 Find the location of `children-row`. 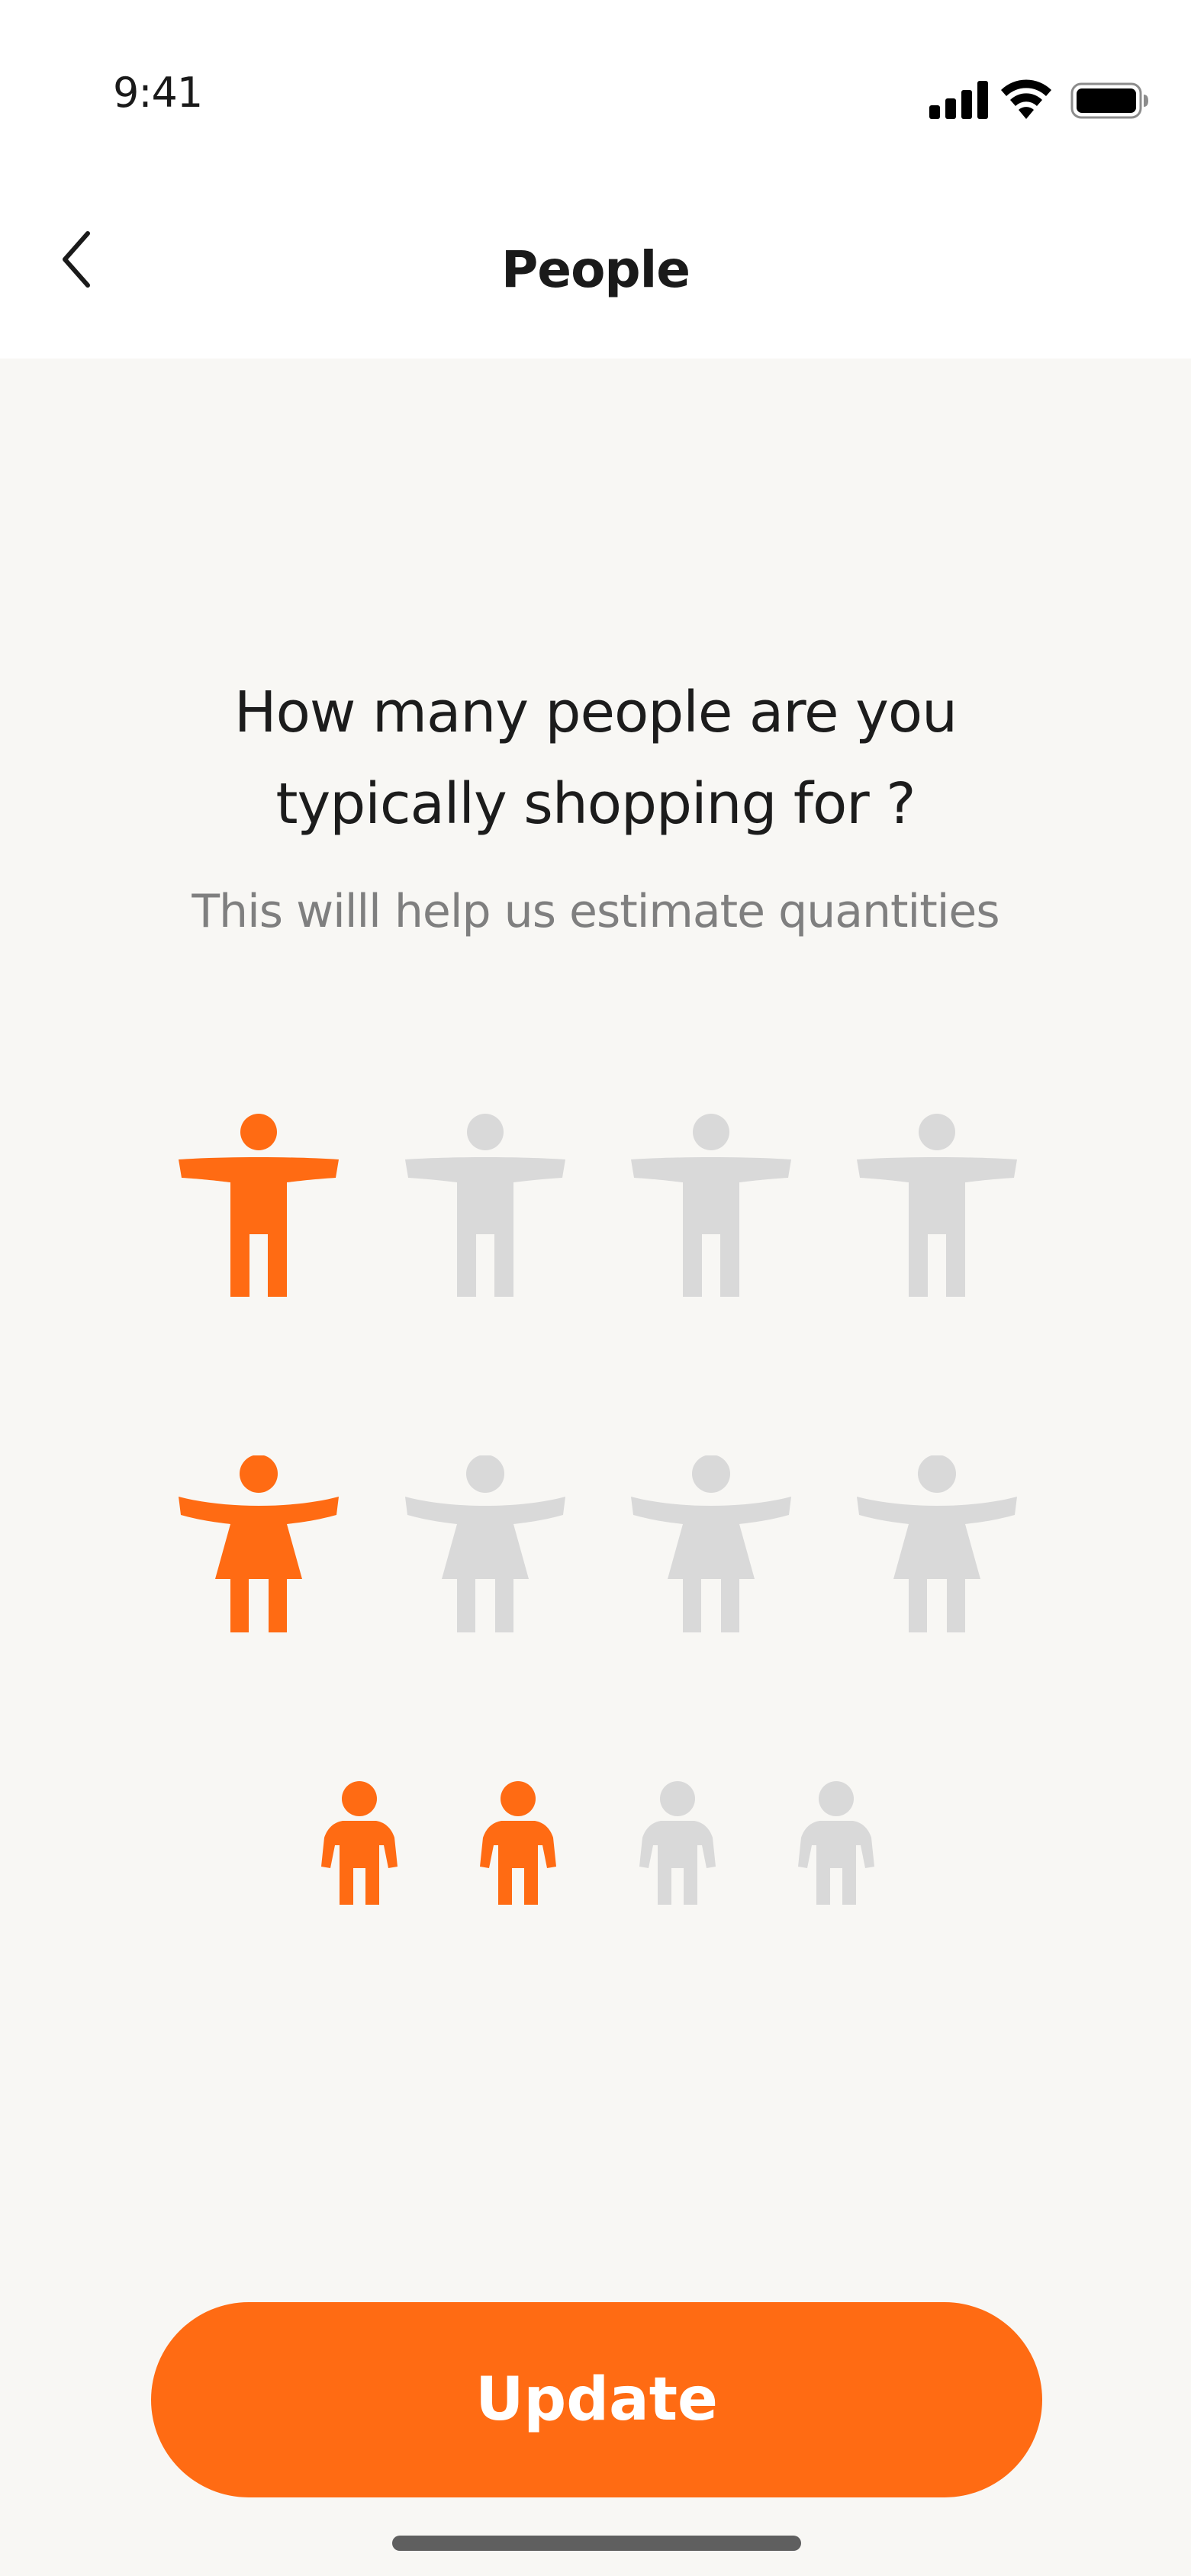

children-row is located at coordinates (596, 1846).